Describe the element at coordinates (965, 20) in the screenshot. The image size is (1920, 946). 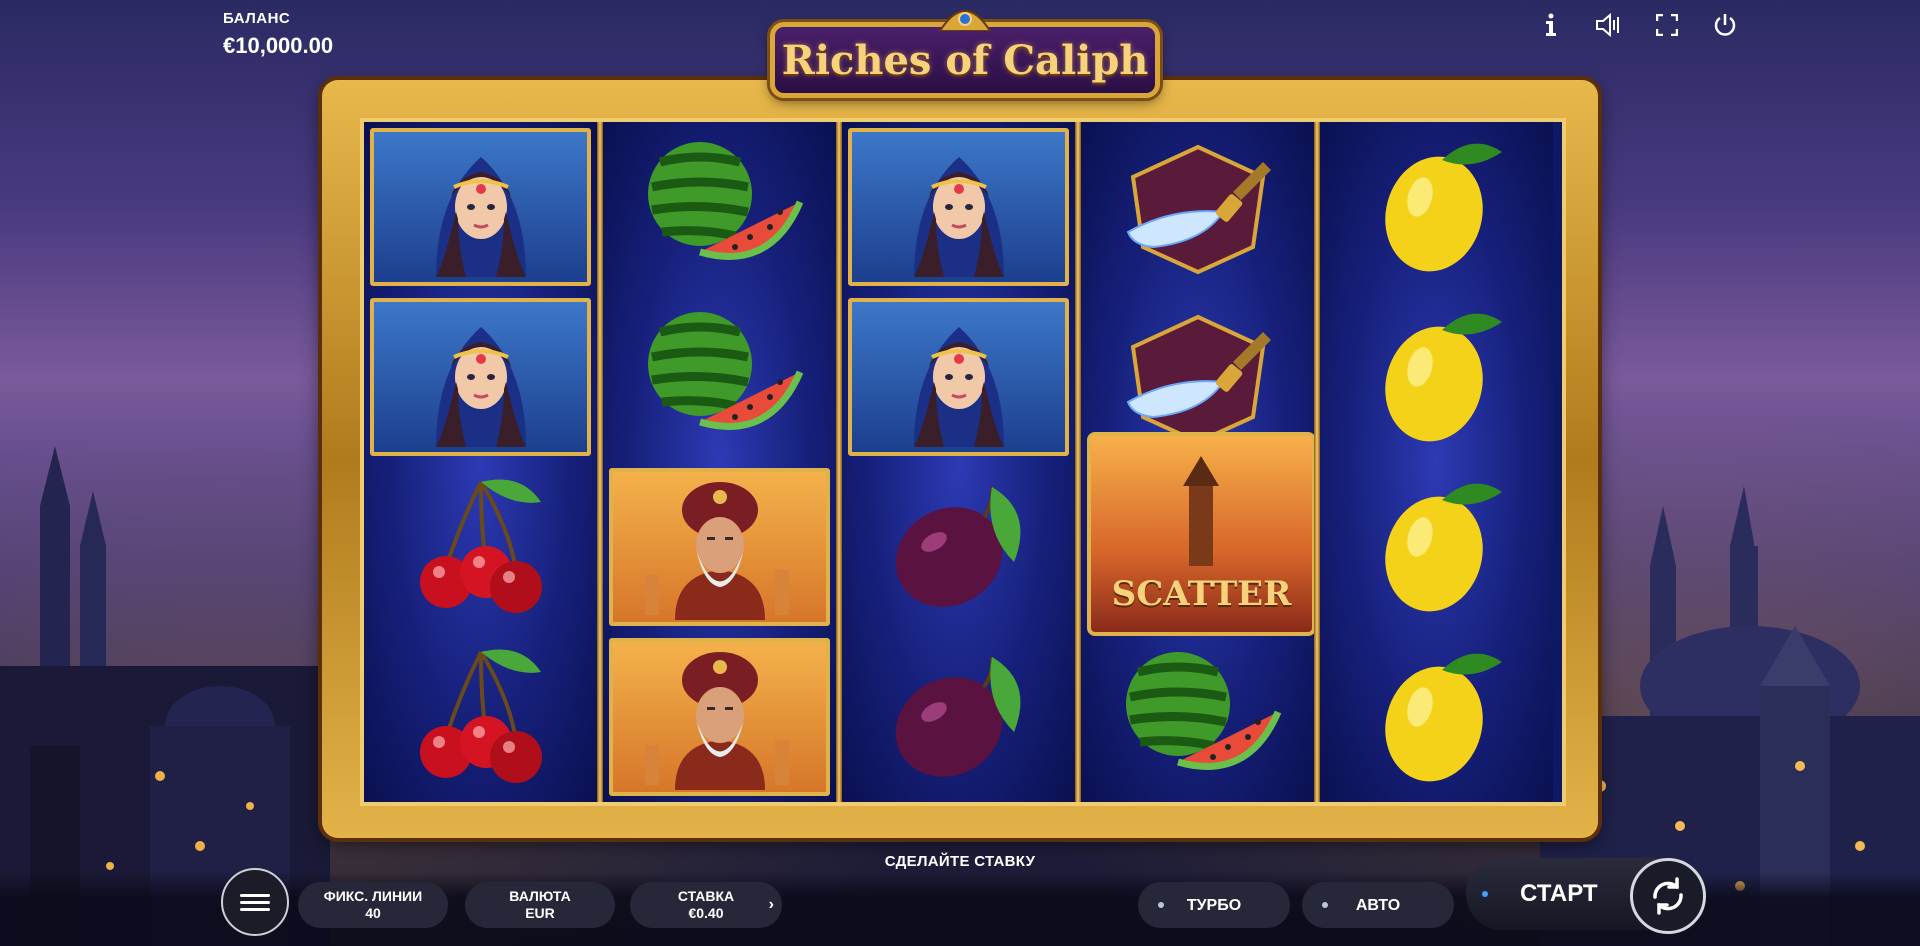
I see `crest-ornament-icon` at that location.